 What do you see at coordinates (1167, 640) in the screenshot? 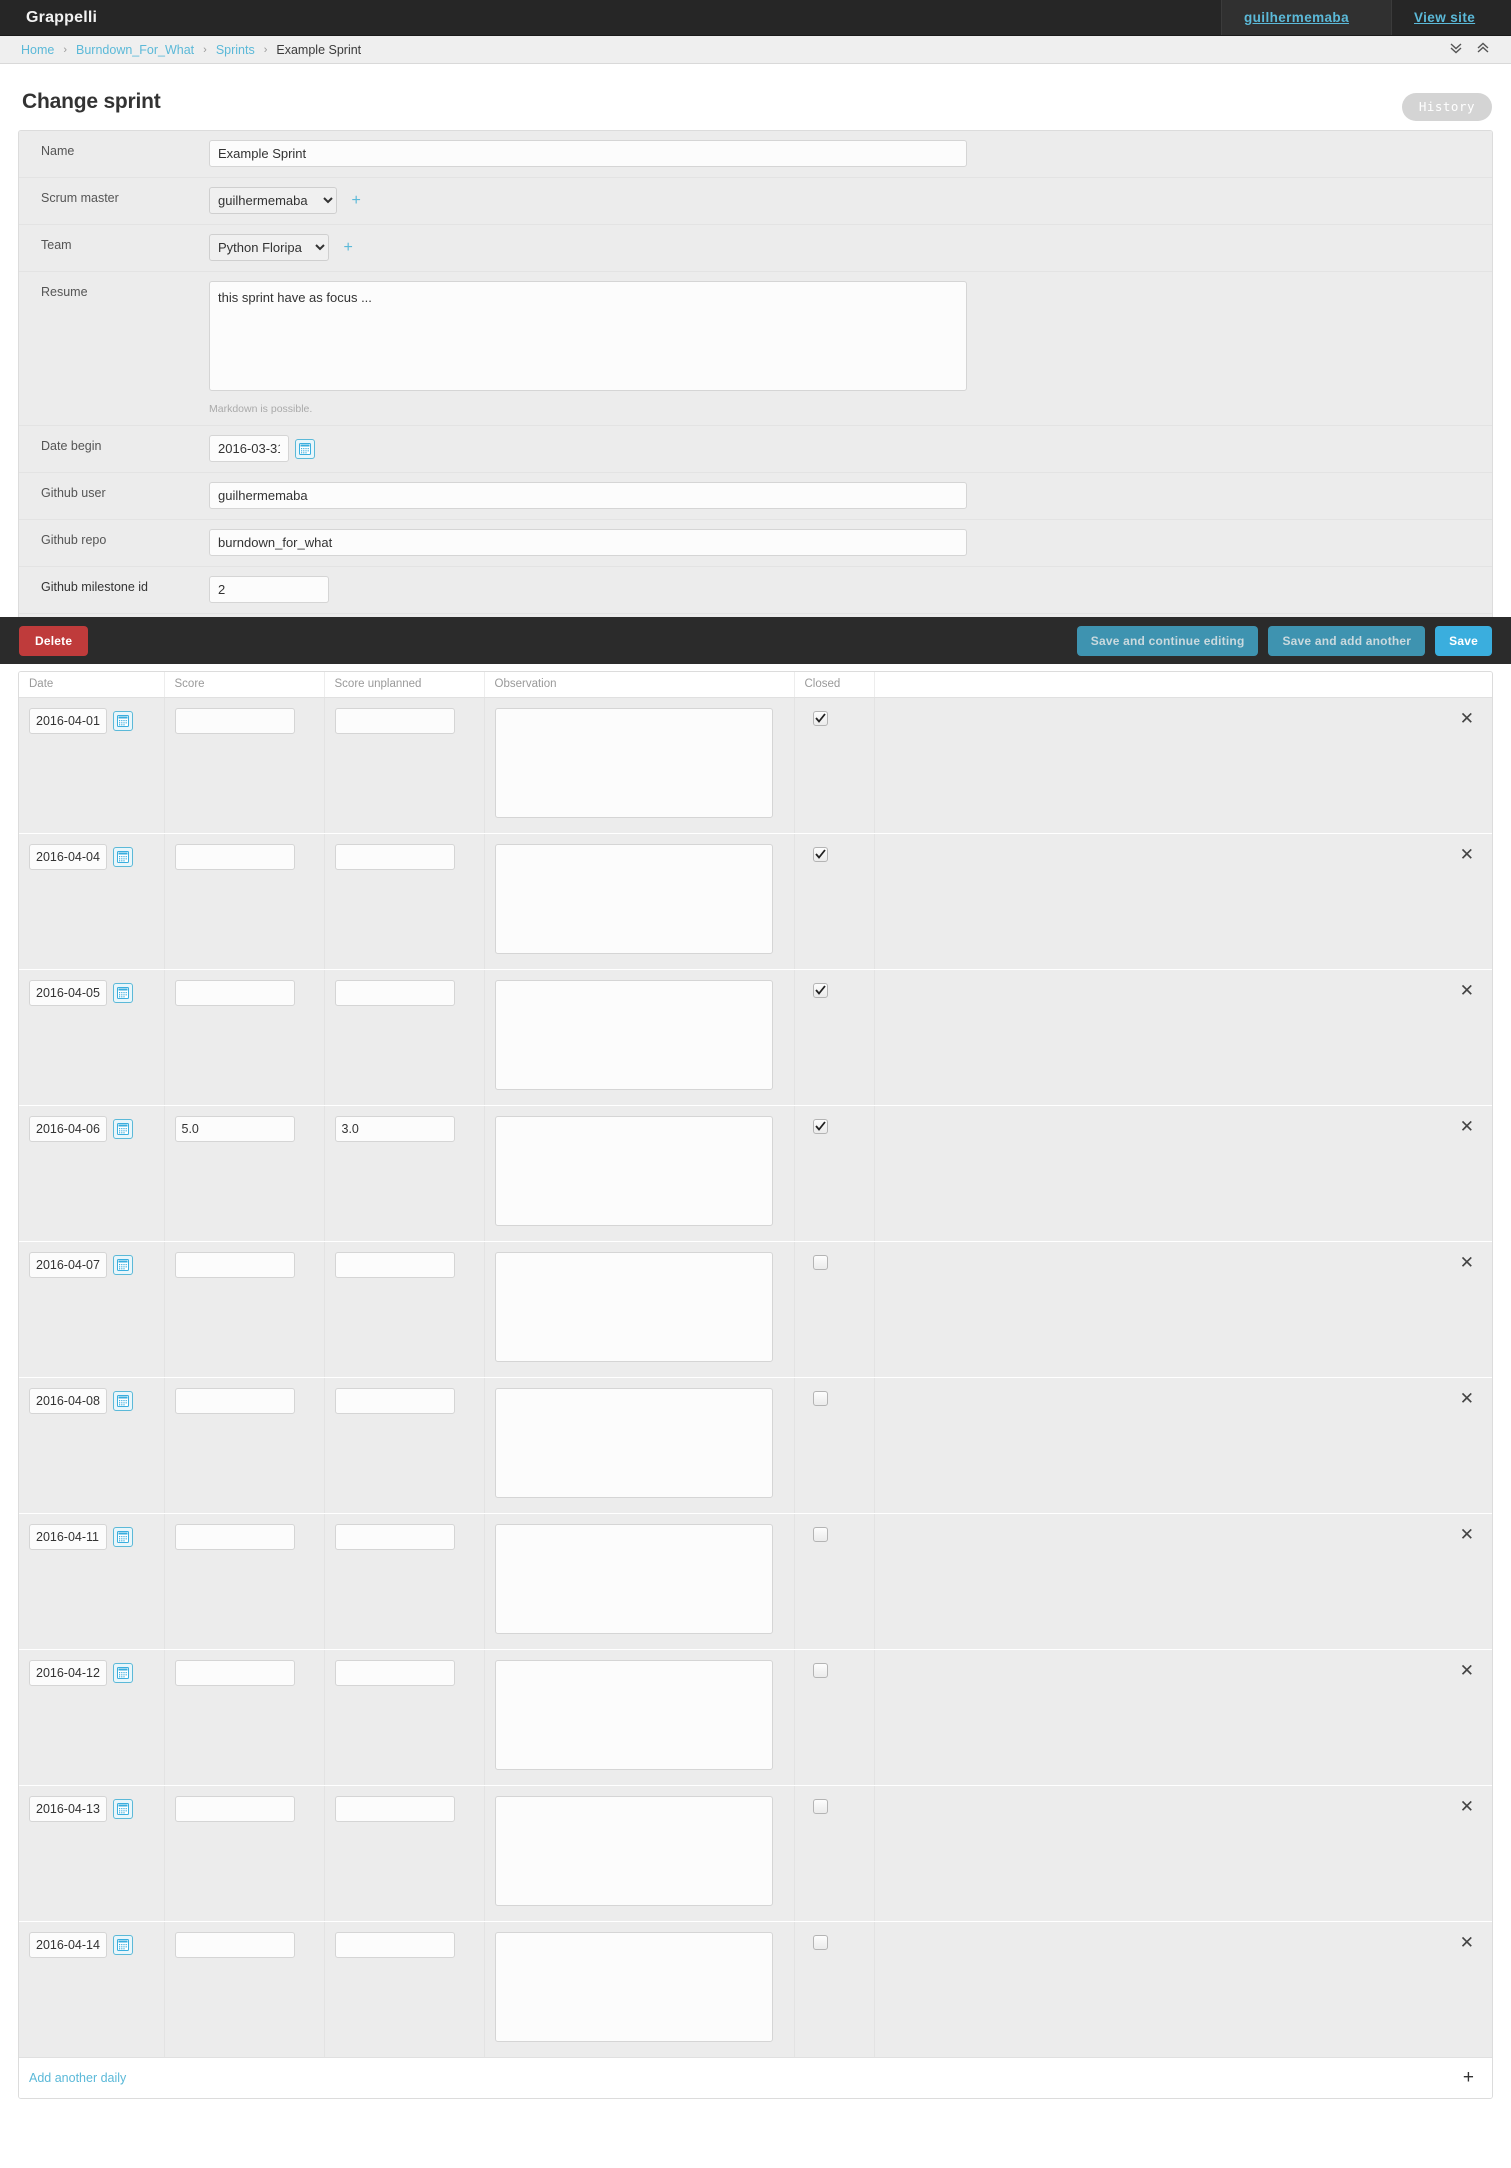
I see `save-and-continue-button: Save and continue editing` at bounding box center [1167, 640].